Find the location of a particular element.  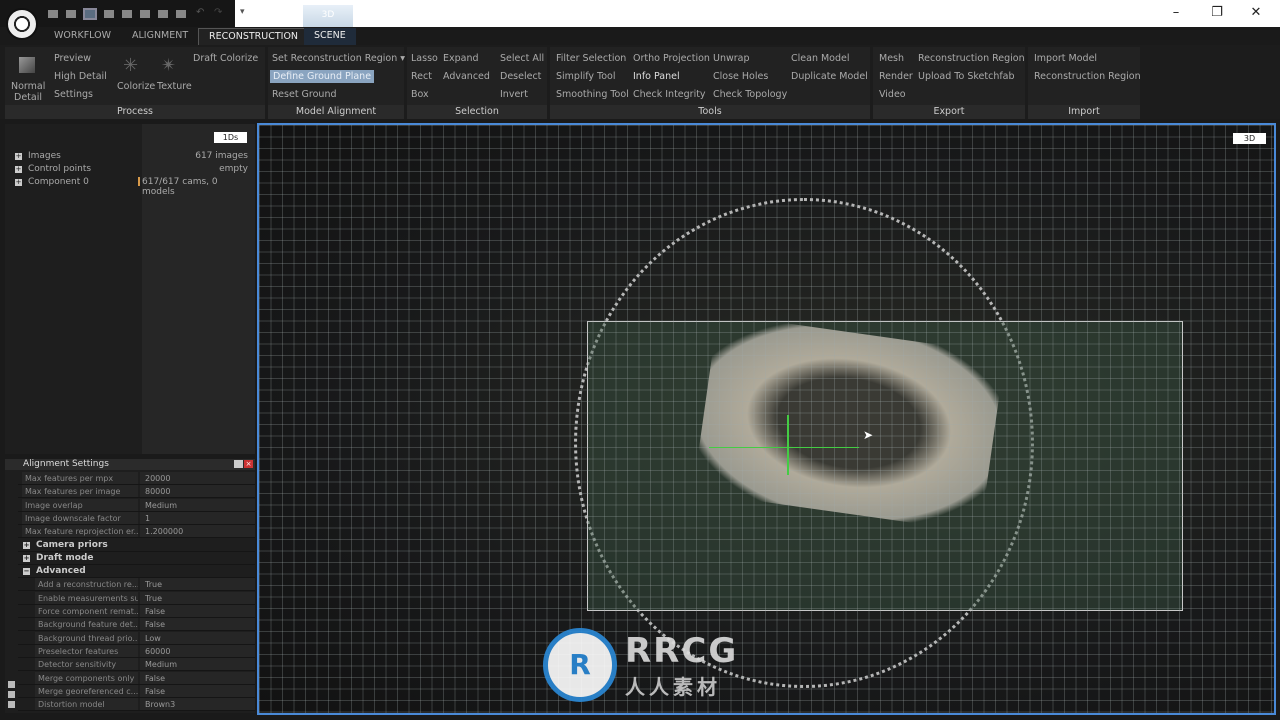

close-panel-icon: × is located at coordinates (248, 464).